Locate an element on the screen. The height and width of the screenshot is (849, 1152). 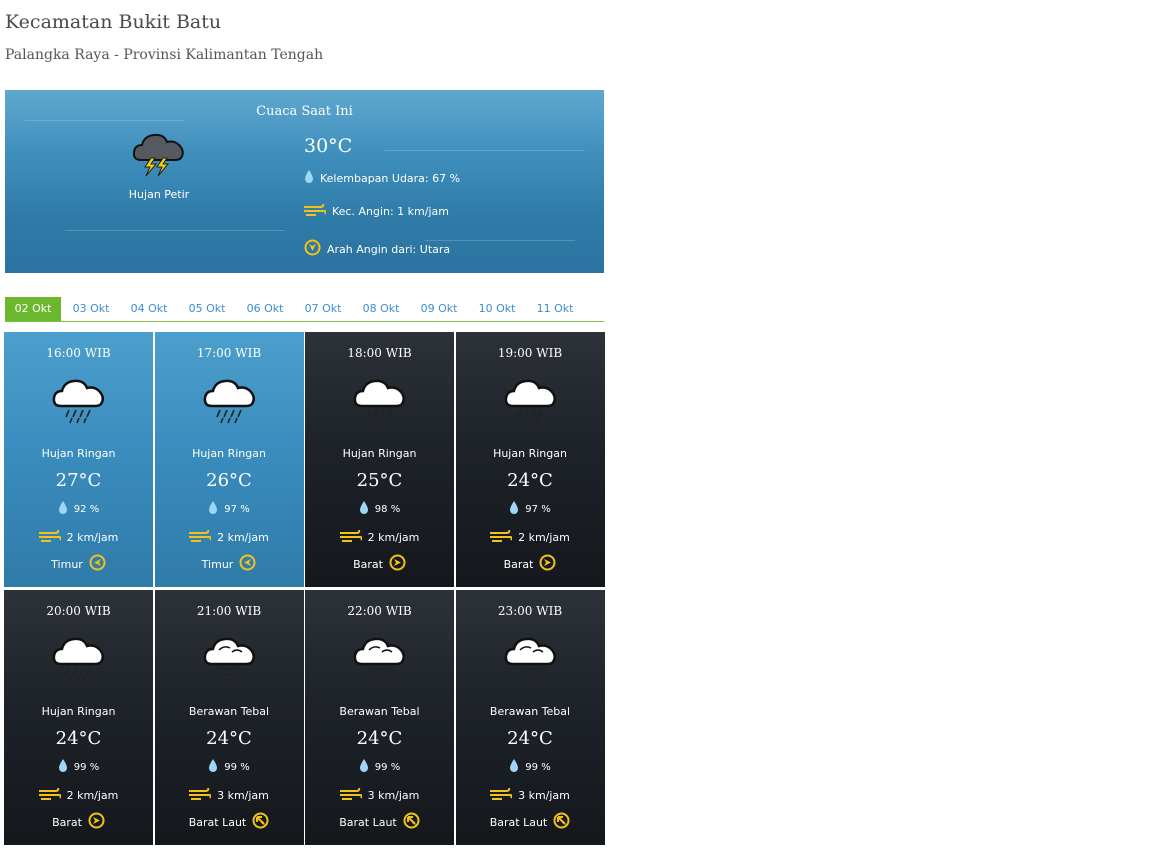
tab-09-okt: 09 Okt is located at coordinates (439, 309).